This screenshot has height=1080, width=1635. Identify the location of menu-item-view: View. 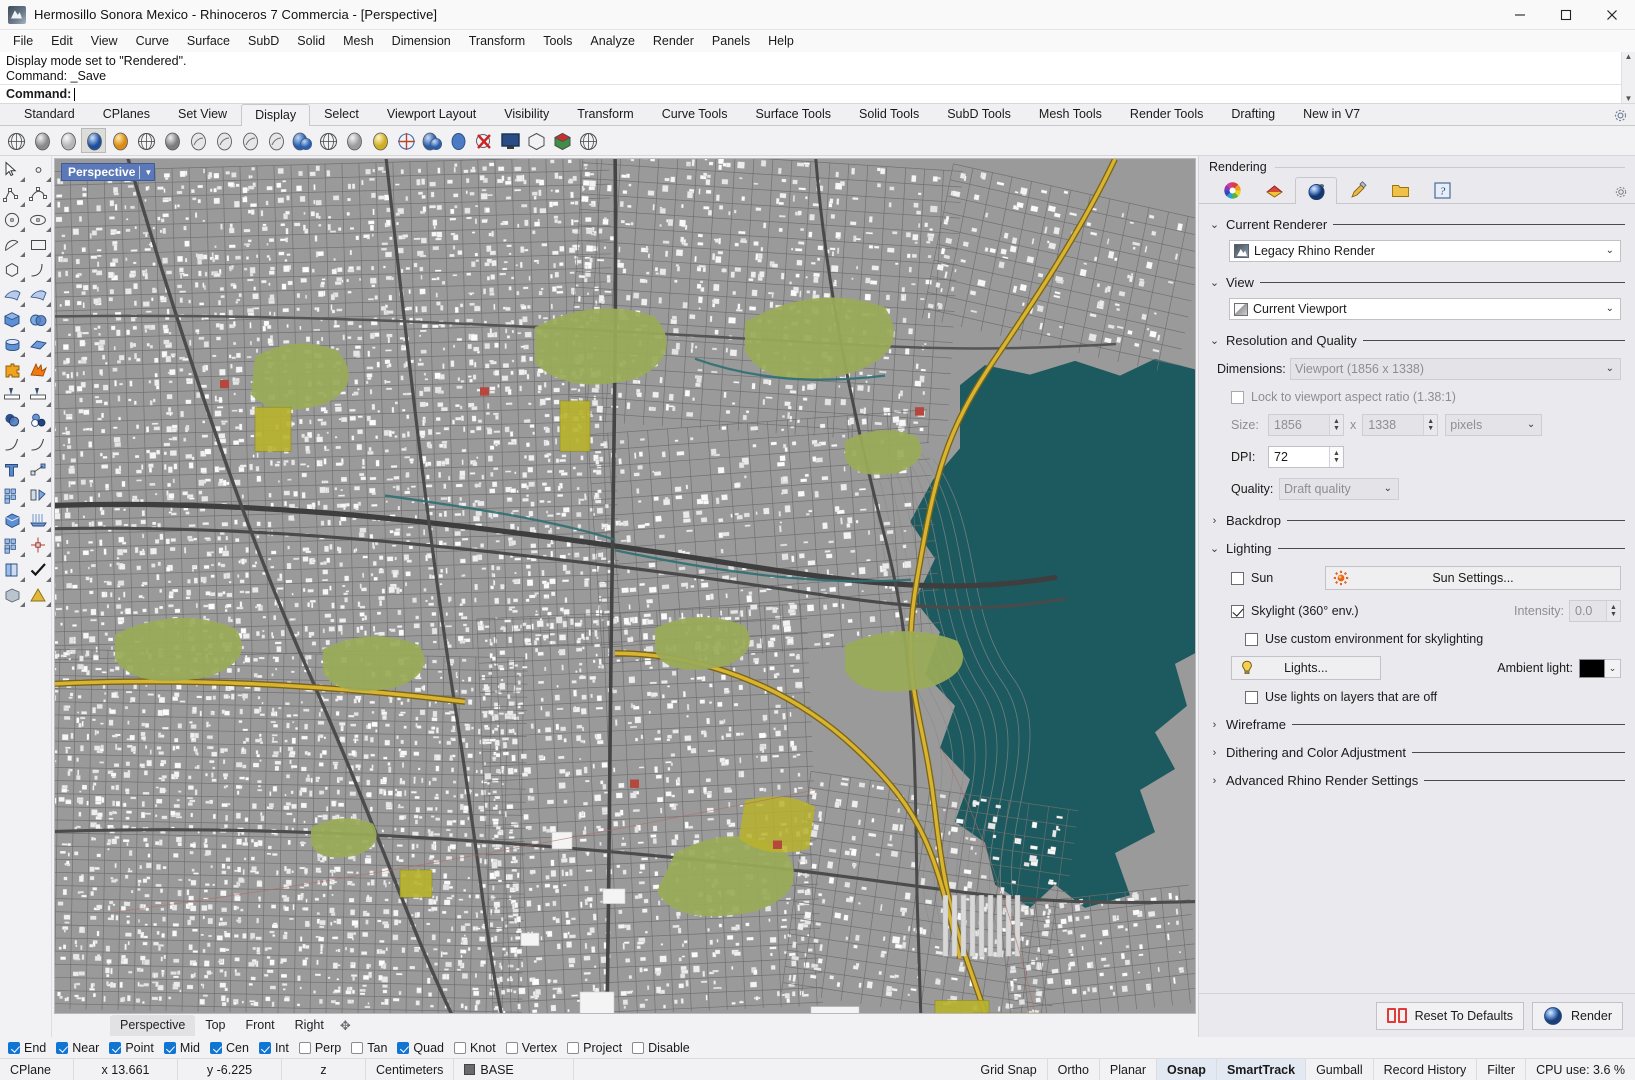
(104, 41).